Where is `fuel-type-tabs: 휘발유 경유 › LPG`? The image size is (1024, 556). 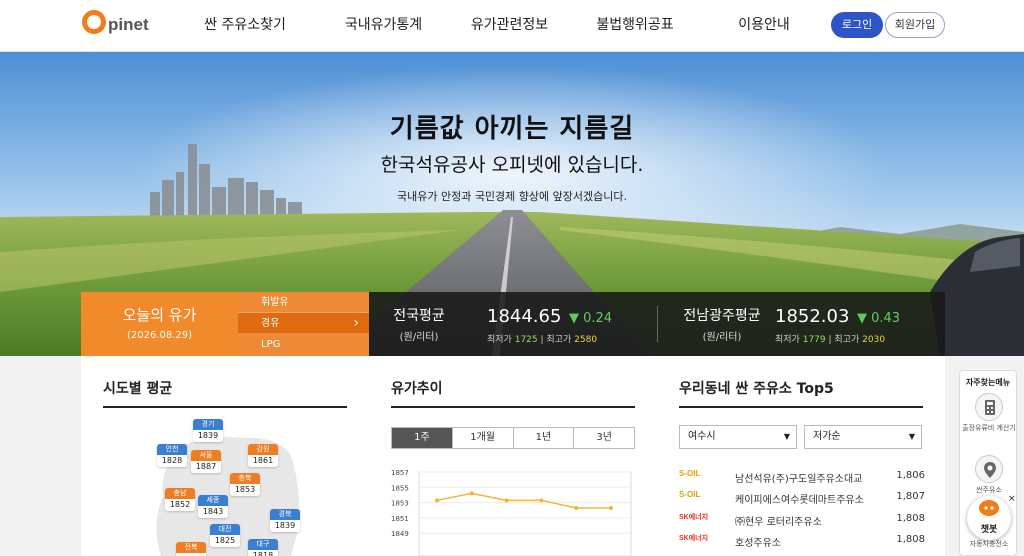
fuel-type-tabs: 휘발유 경유 › LPG is located at coordinates (303, 324).